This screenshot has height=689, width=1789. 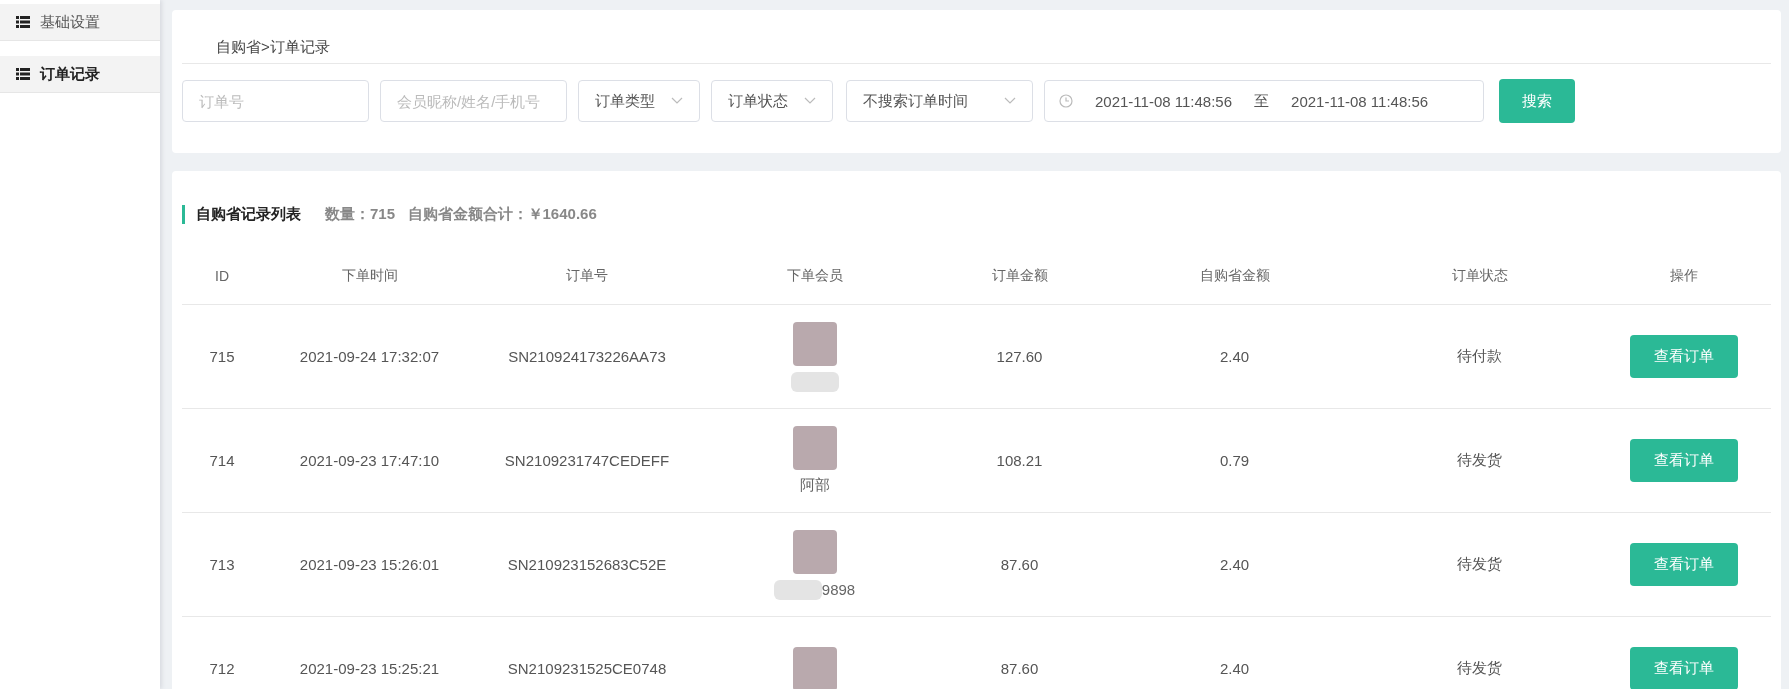 I want to click on table-cell-text: 2021-09-23 17:47:10, so click(x=369, y=460).